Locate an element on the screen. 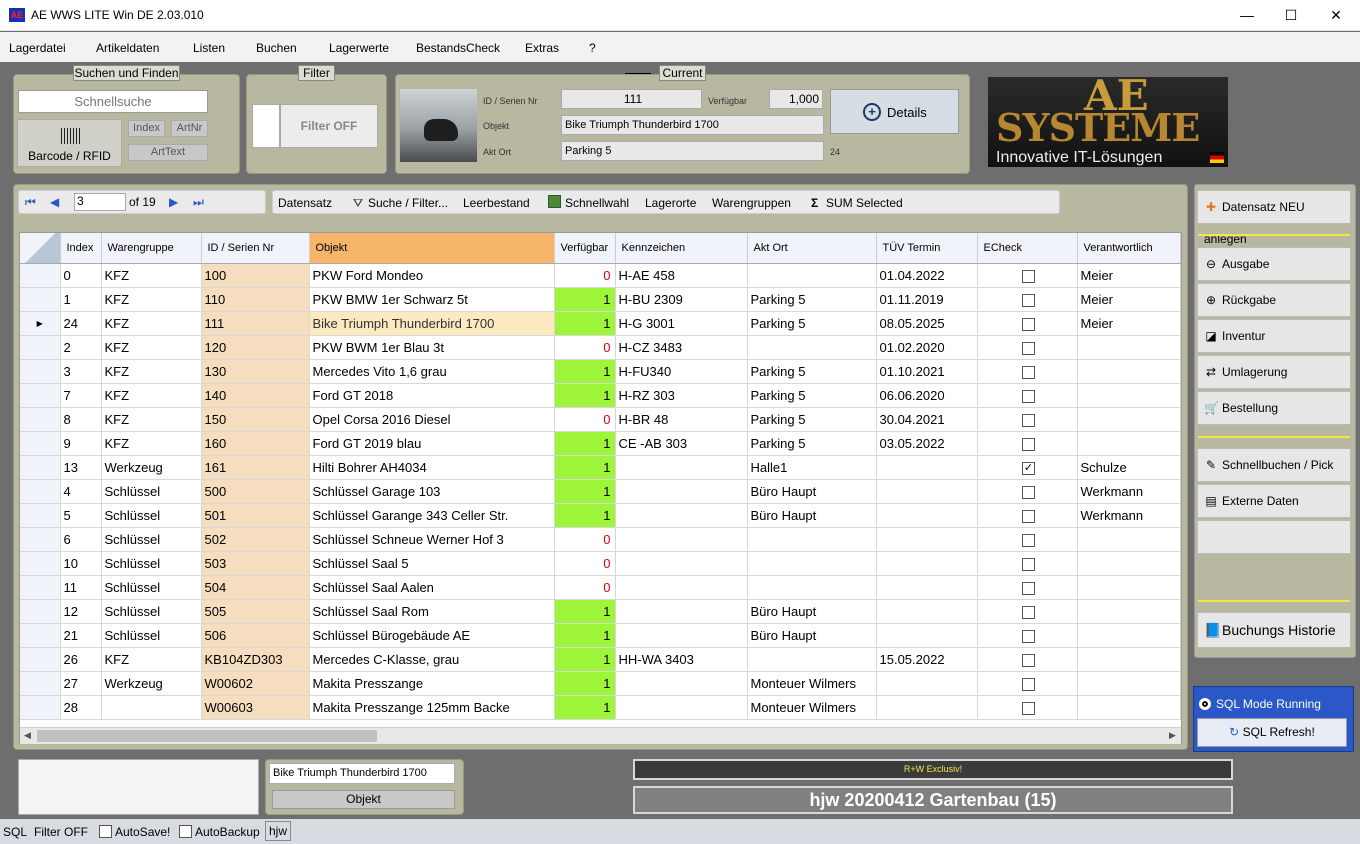  cell-index: 21 is located at coordinates (81, 635).